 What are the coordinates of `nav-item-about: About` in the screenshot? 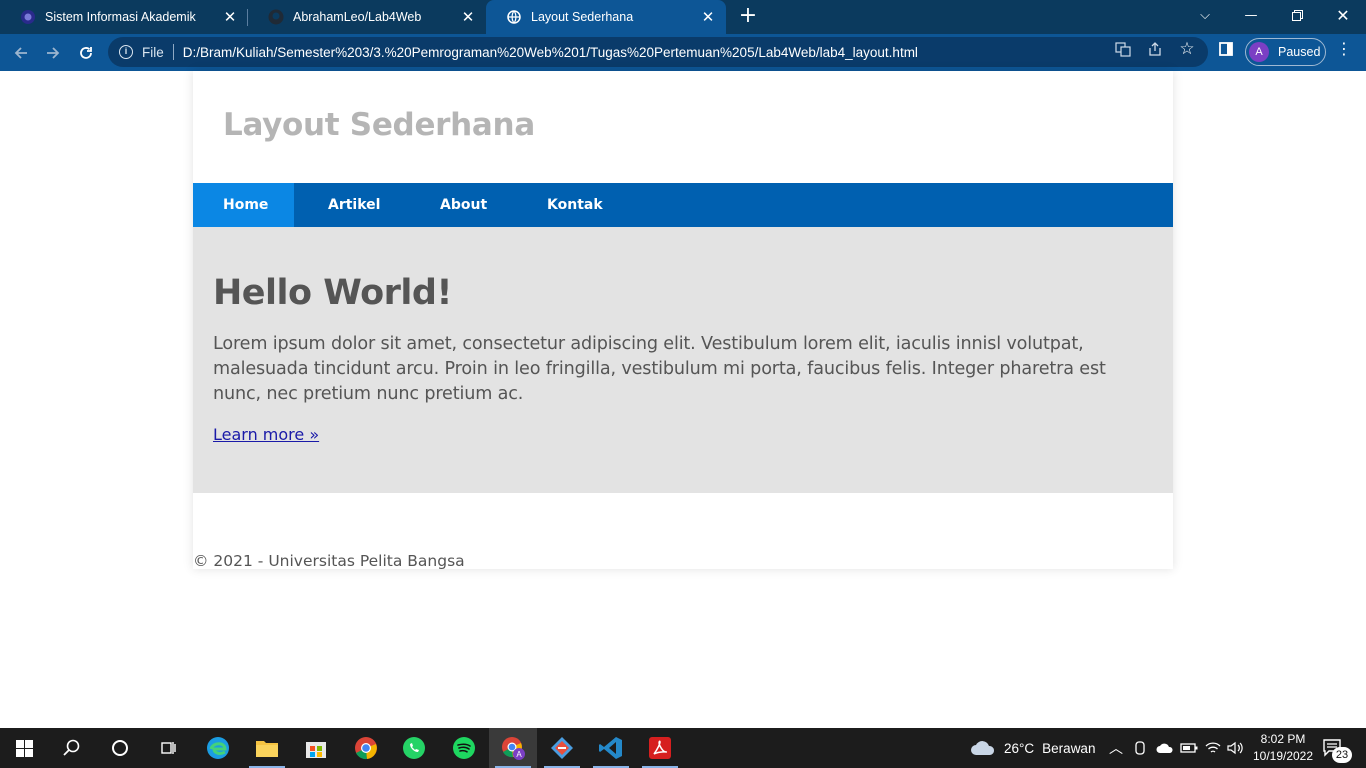 It's located at (458, 205).